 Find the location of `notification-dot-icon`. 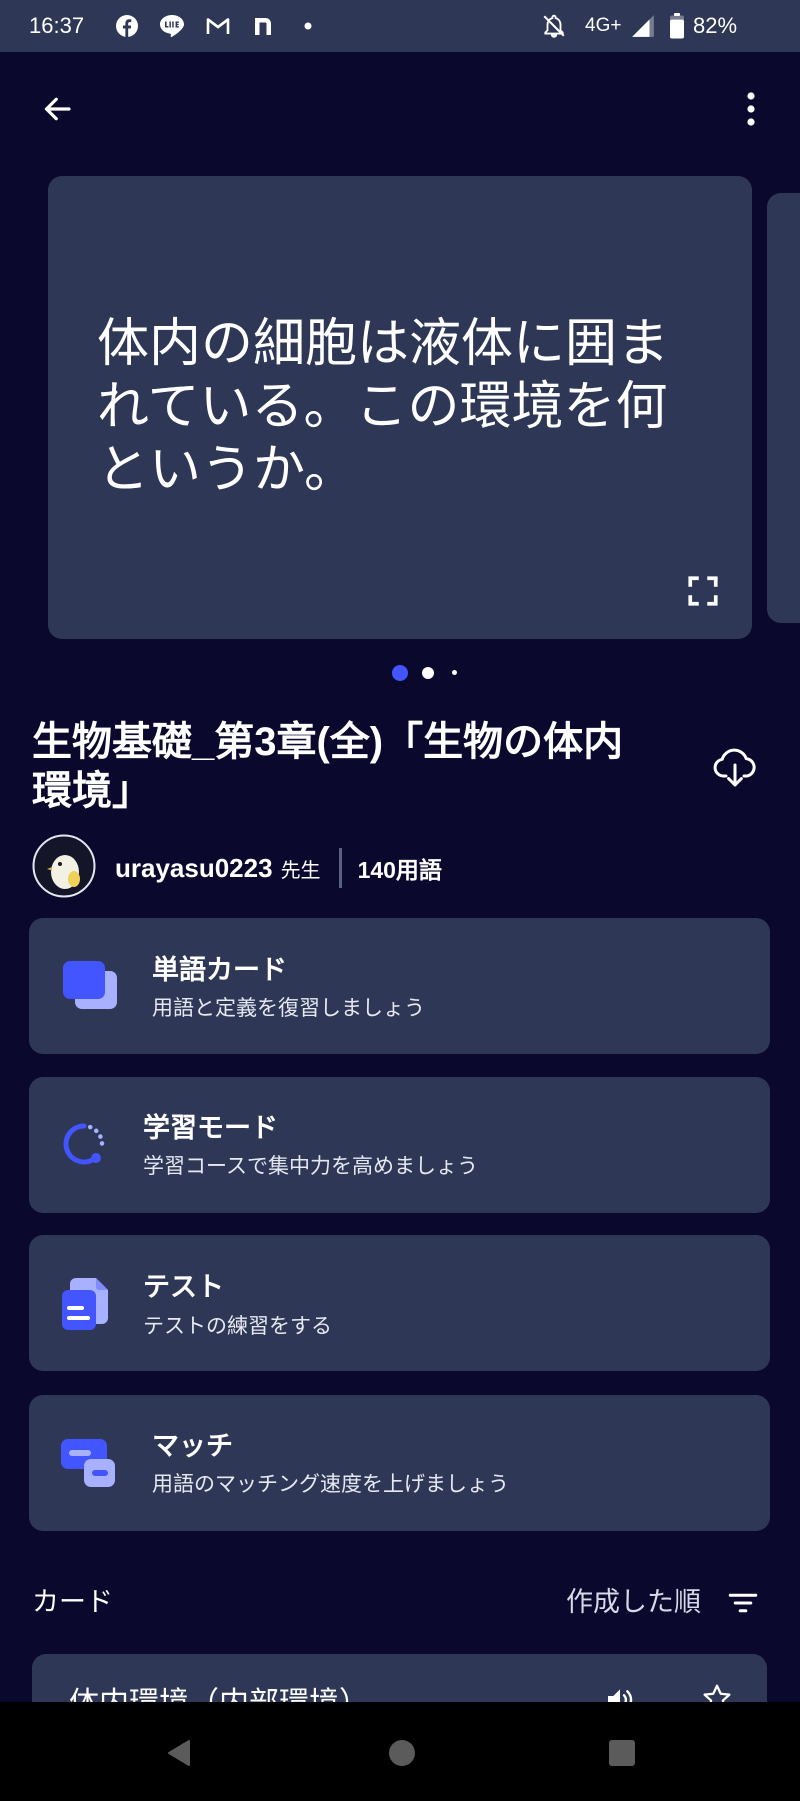

notification-dot-icon is located at coordinates (308, 26).